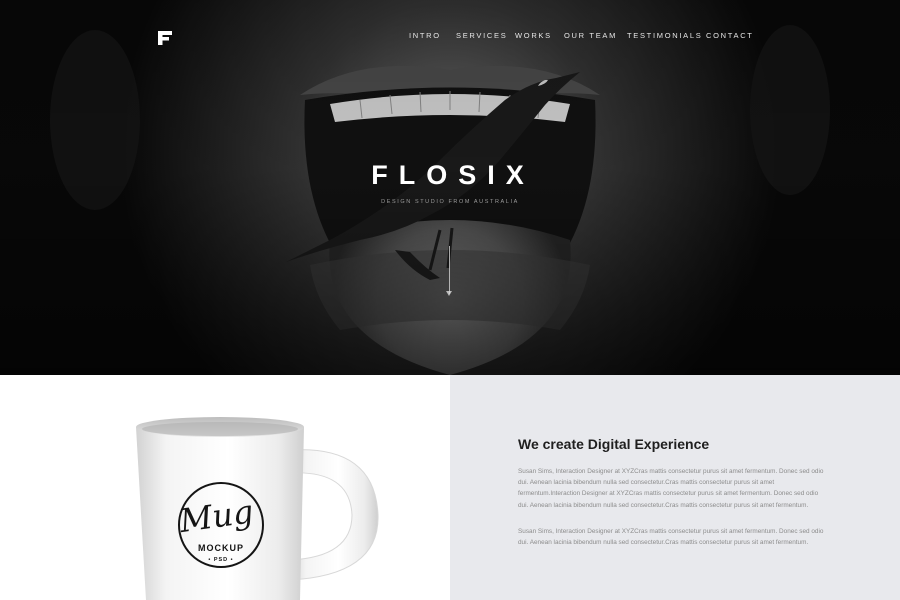 The width and height of the screenshot is (900, 600). I want to click on scroll-line, so click(449, 270).